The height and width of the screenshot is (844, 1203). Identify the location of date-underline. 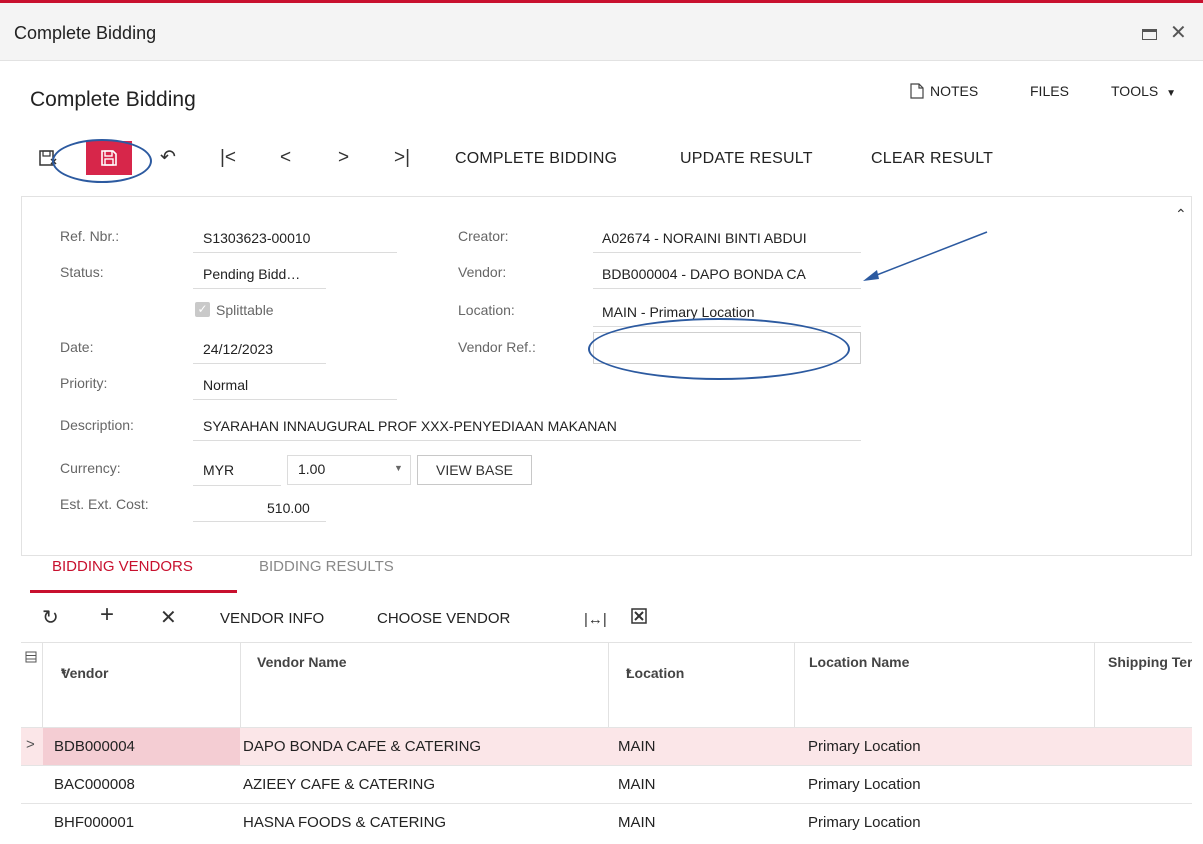
(259, 363).